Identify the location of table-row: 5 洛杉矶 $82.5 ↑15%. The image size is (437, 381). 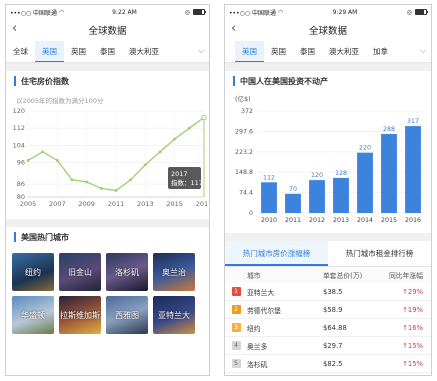
(328, 364).